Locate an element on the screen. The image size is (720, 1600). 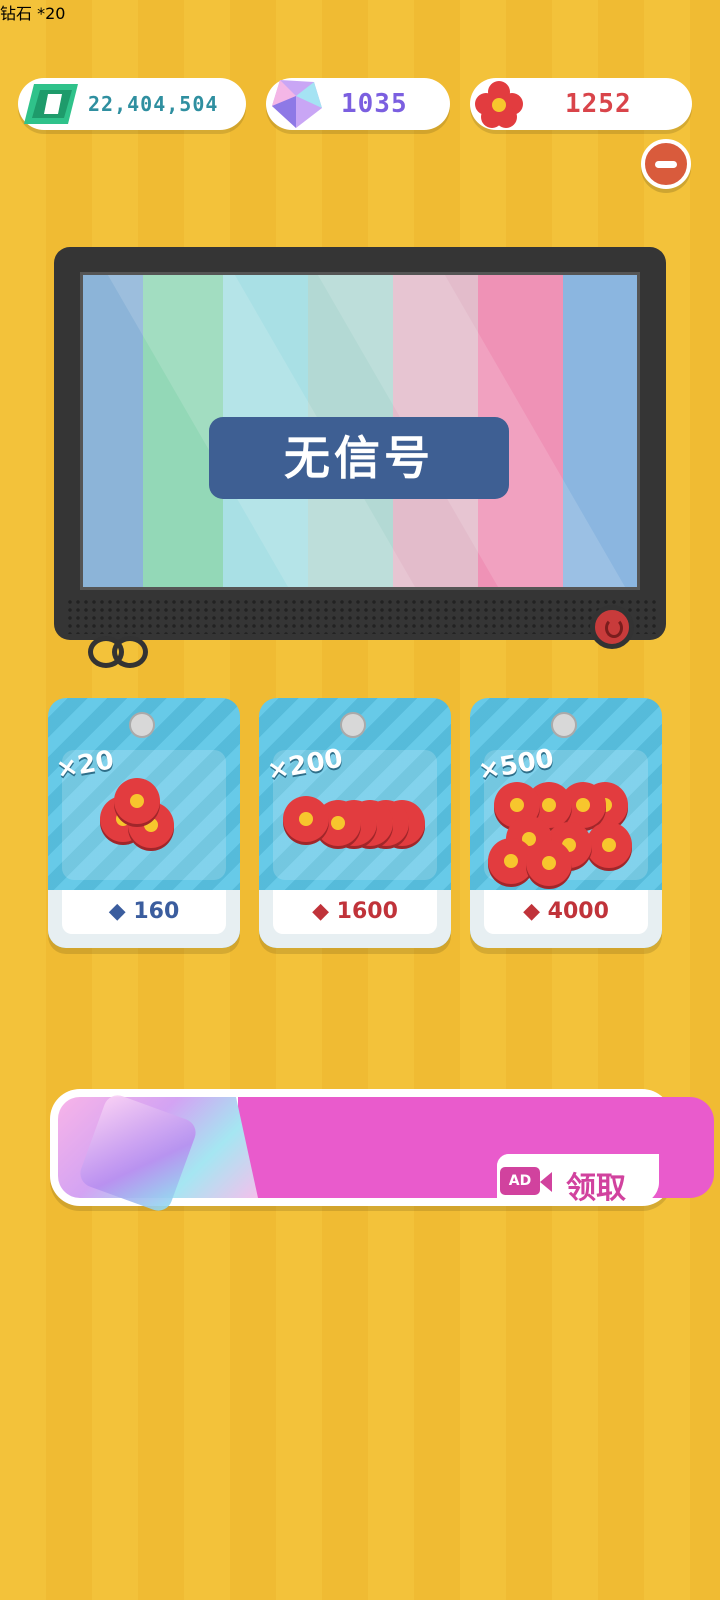
pack-price: ◆ 4000 is located at coordinates (566, 911).